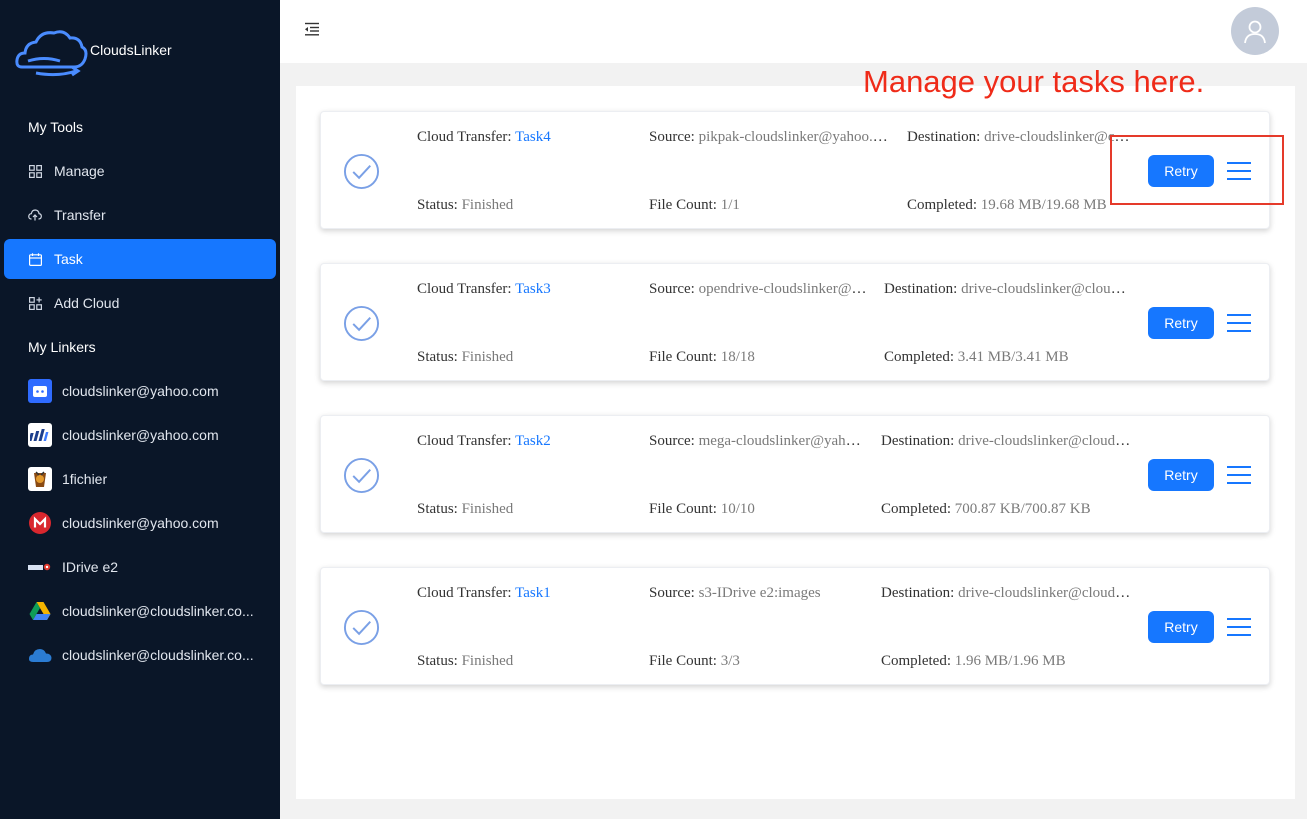 The image size is (1307, 819). I want to click on onedrive-icon, so click(40, 655).